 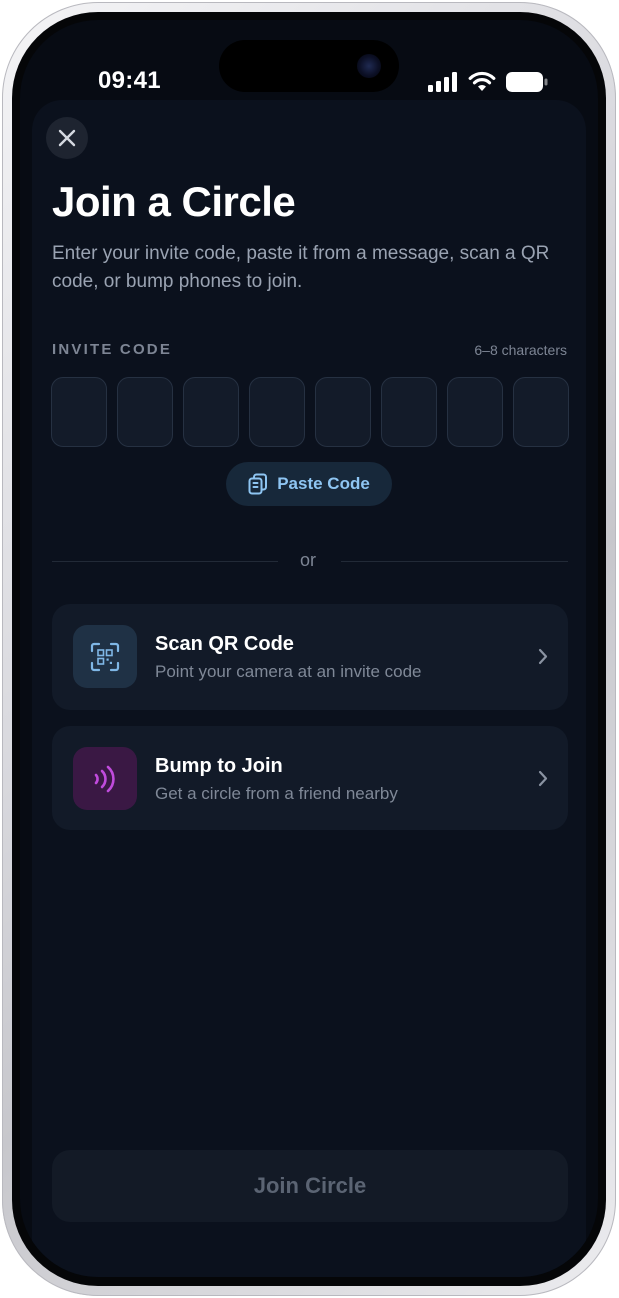 I want to click on qr-scan-icon, so click(x=105, y=656).